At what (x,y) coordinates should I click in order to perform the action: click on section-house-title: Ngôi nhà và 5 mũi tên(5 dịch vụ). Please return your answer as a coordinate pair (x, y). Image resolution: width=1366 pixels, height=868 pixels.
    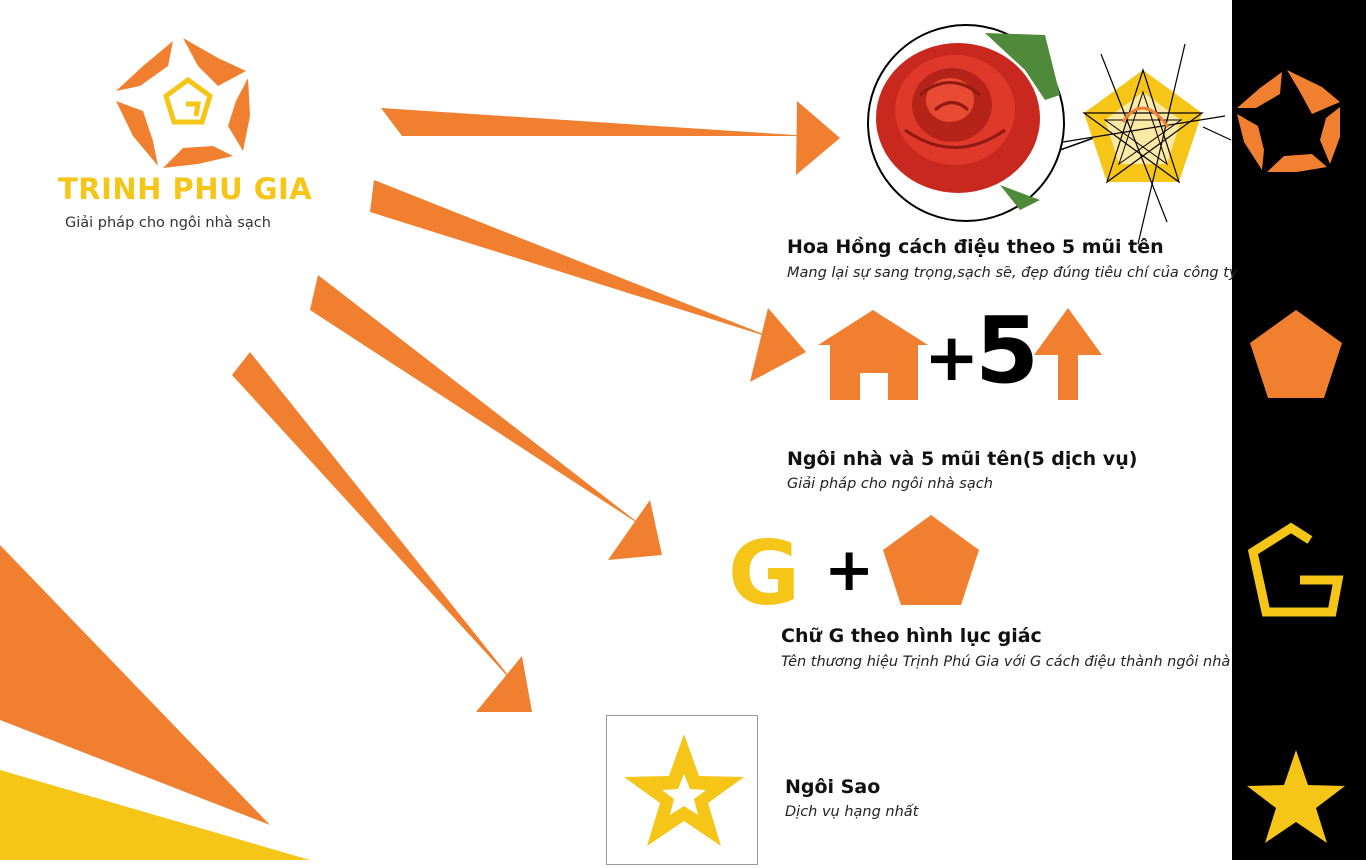
    Looking at the image, I should click on (962, 459).